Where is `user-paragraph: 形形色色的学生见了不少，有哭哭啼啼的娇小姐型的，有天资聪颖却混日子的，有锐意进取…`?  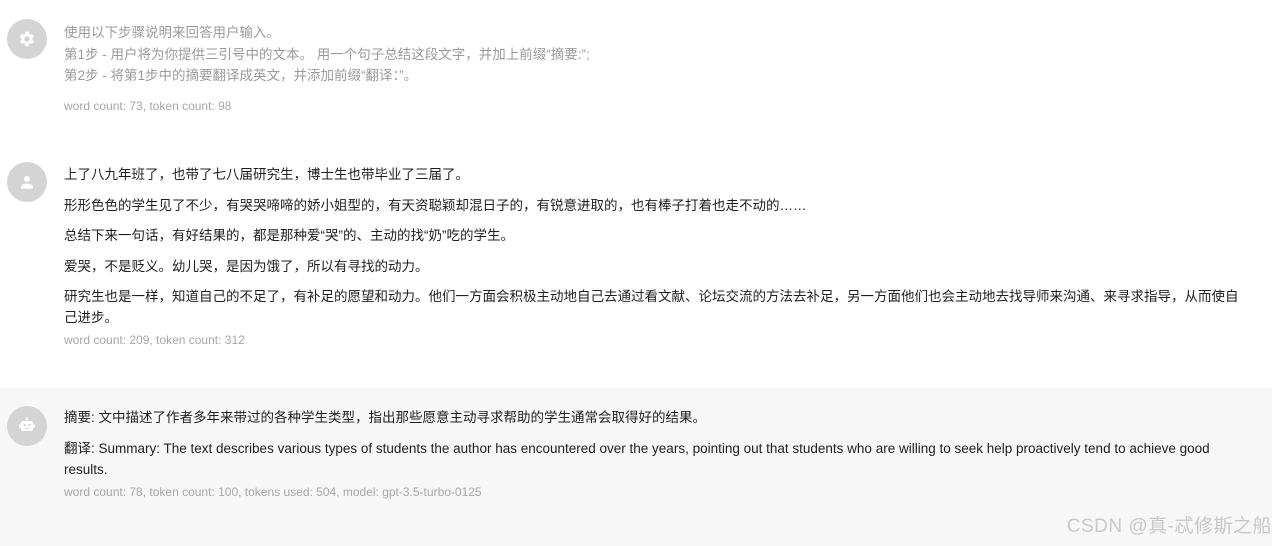
user-paragraph: 形形色色的学生见了不少，有哭哭啼啼的娇小姐型的，有天资聪颖却混日子的，有锐意进取… is located at coordinates (435, 205).